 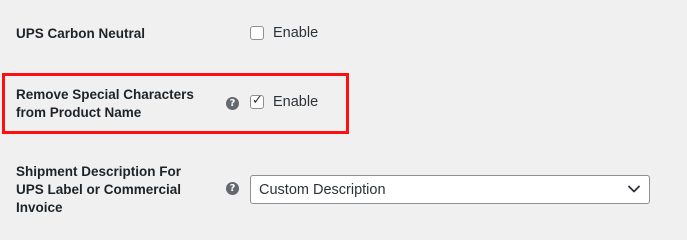 I want to click on remove-special-chars-checkbox: ✓, so click(x=257, y=101).